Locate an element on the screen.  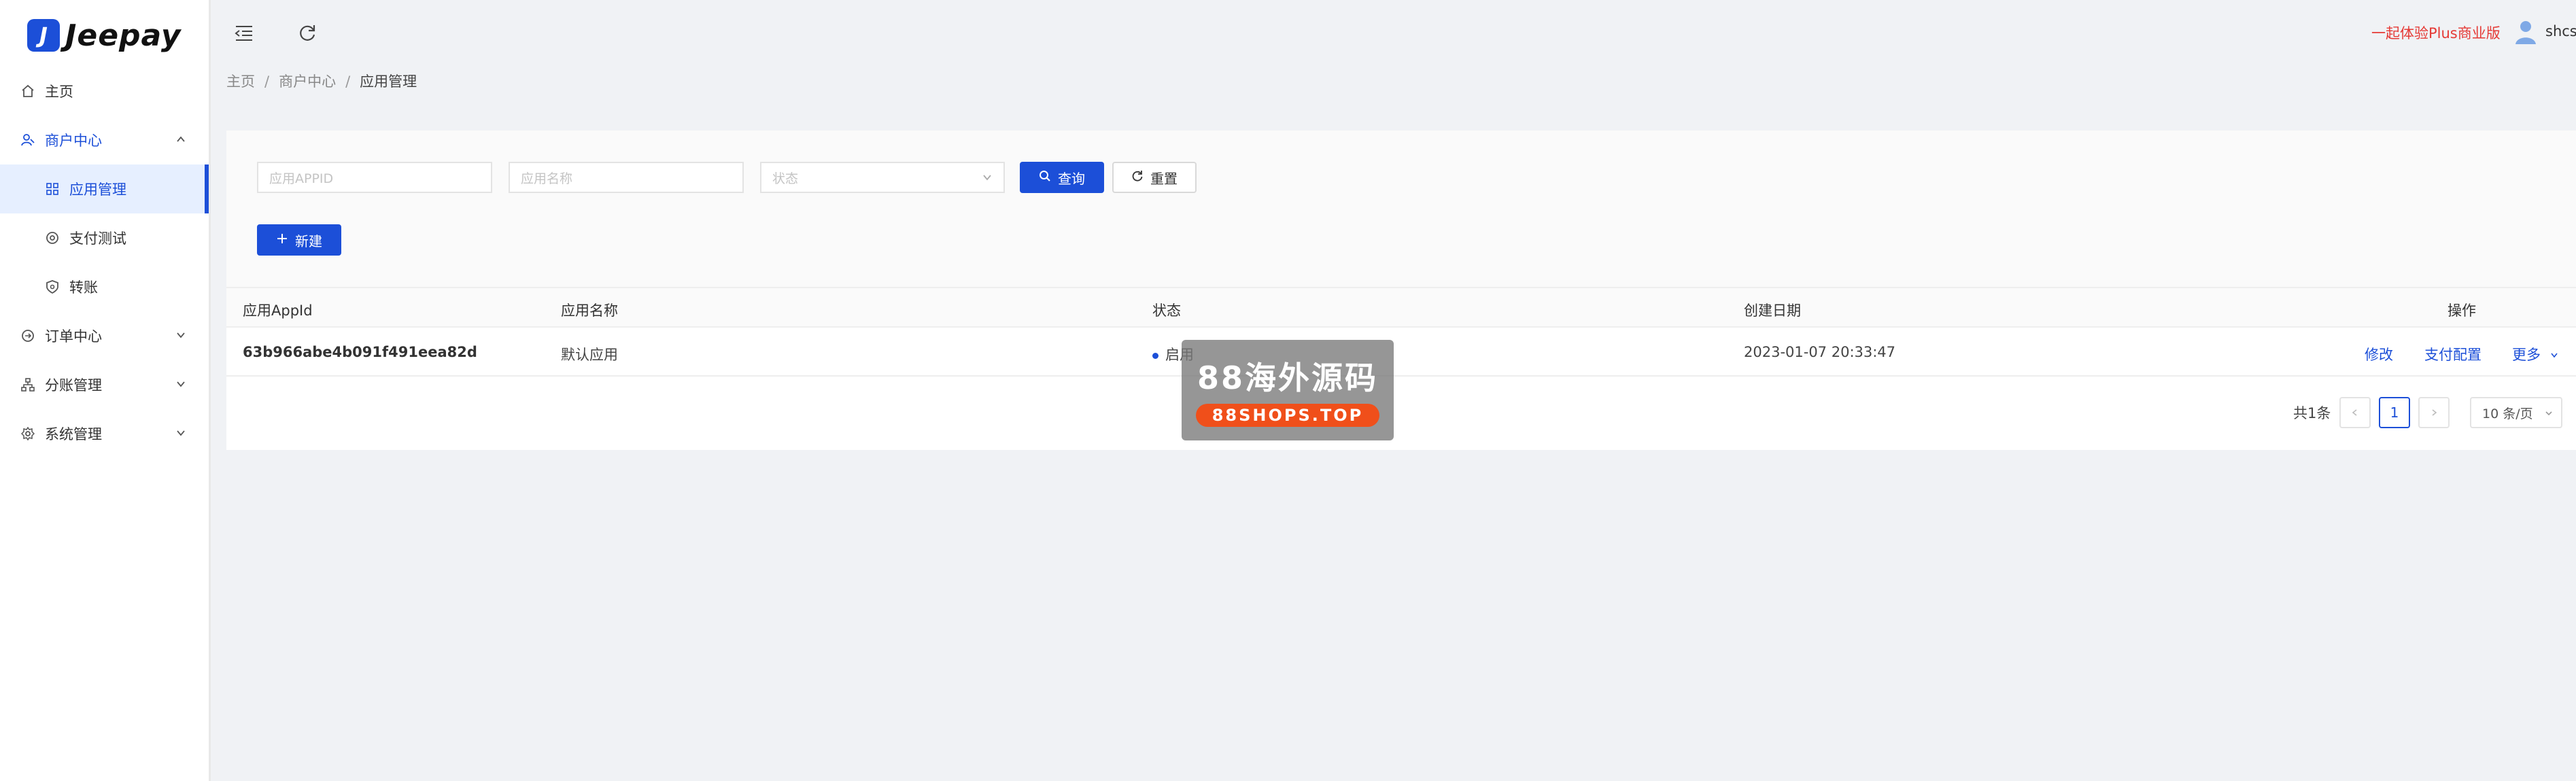
page-size-value: 10 条/页 is located at coordinates (2507, 414).